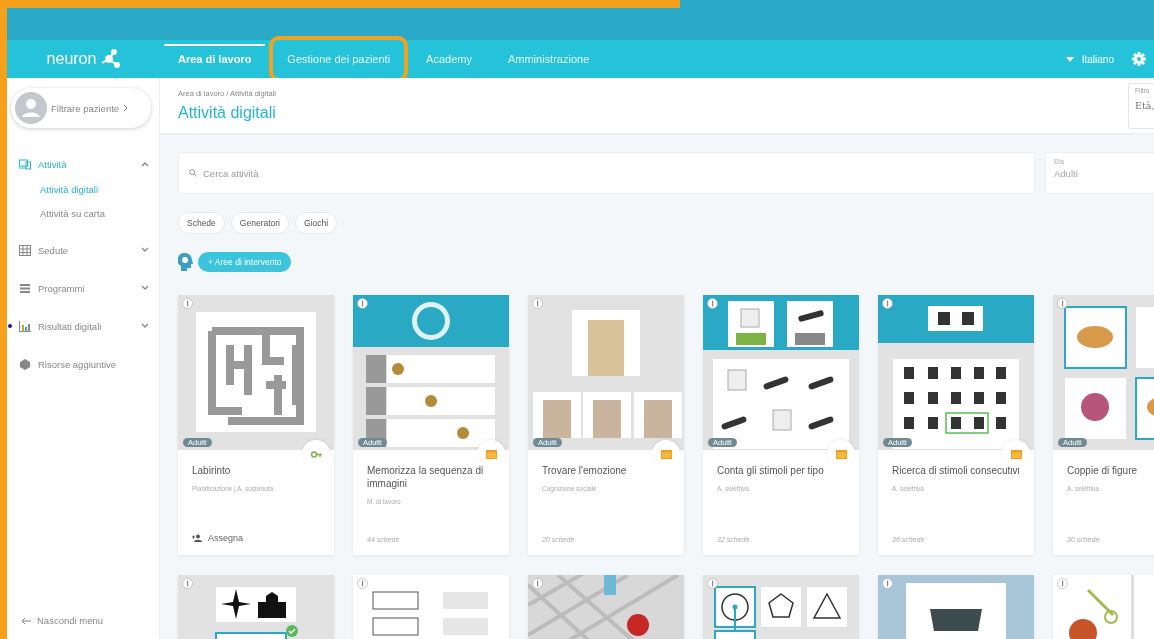 The height and width of the screenshot is (639, 1154). What do you see at coordinates (193, 173) in the screenshot?
I see `search-icon` at bounding box center [193, 173].